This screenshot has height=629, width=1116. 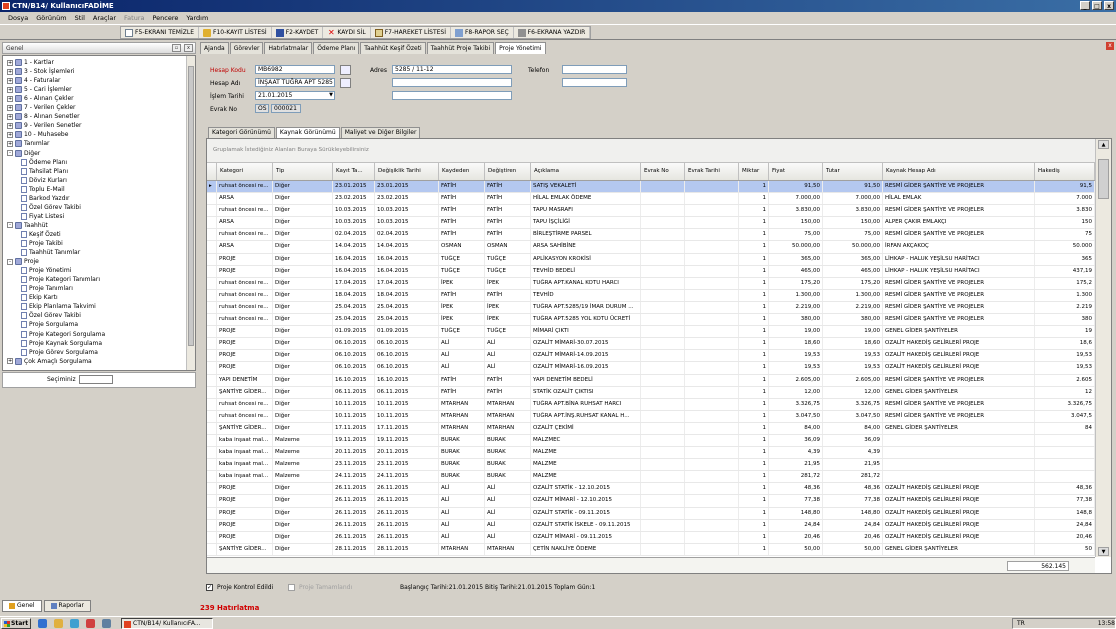 What do you see at coordinates (59, 352) in the screenshot?
I see `tree-item-proje-go-rev-sorgulama: Proje Görev Sorgulama` at bounding box center [59, 352].